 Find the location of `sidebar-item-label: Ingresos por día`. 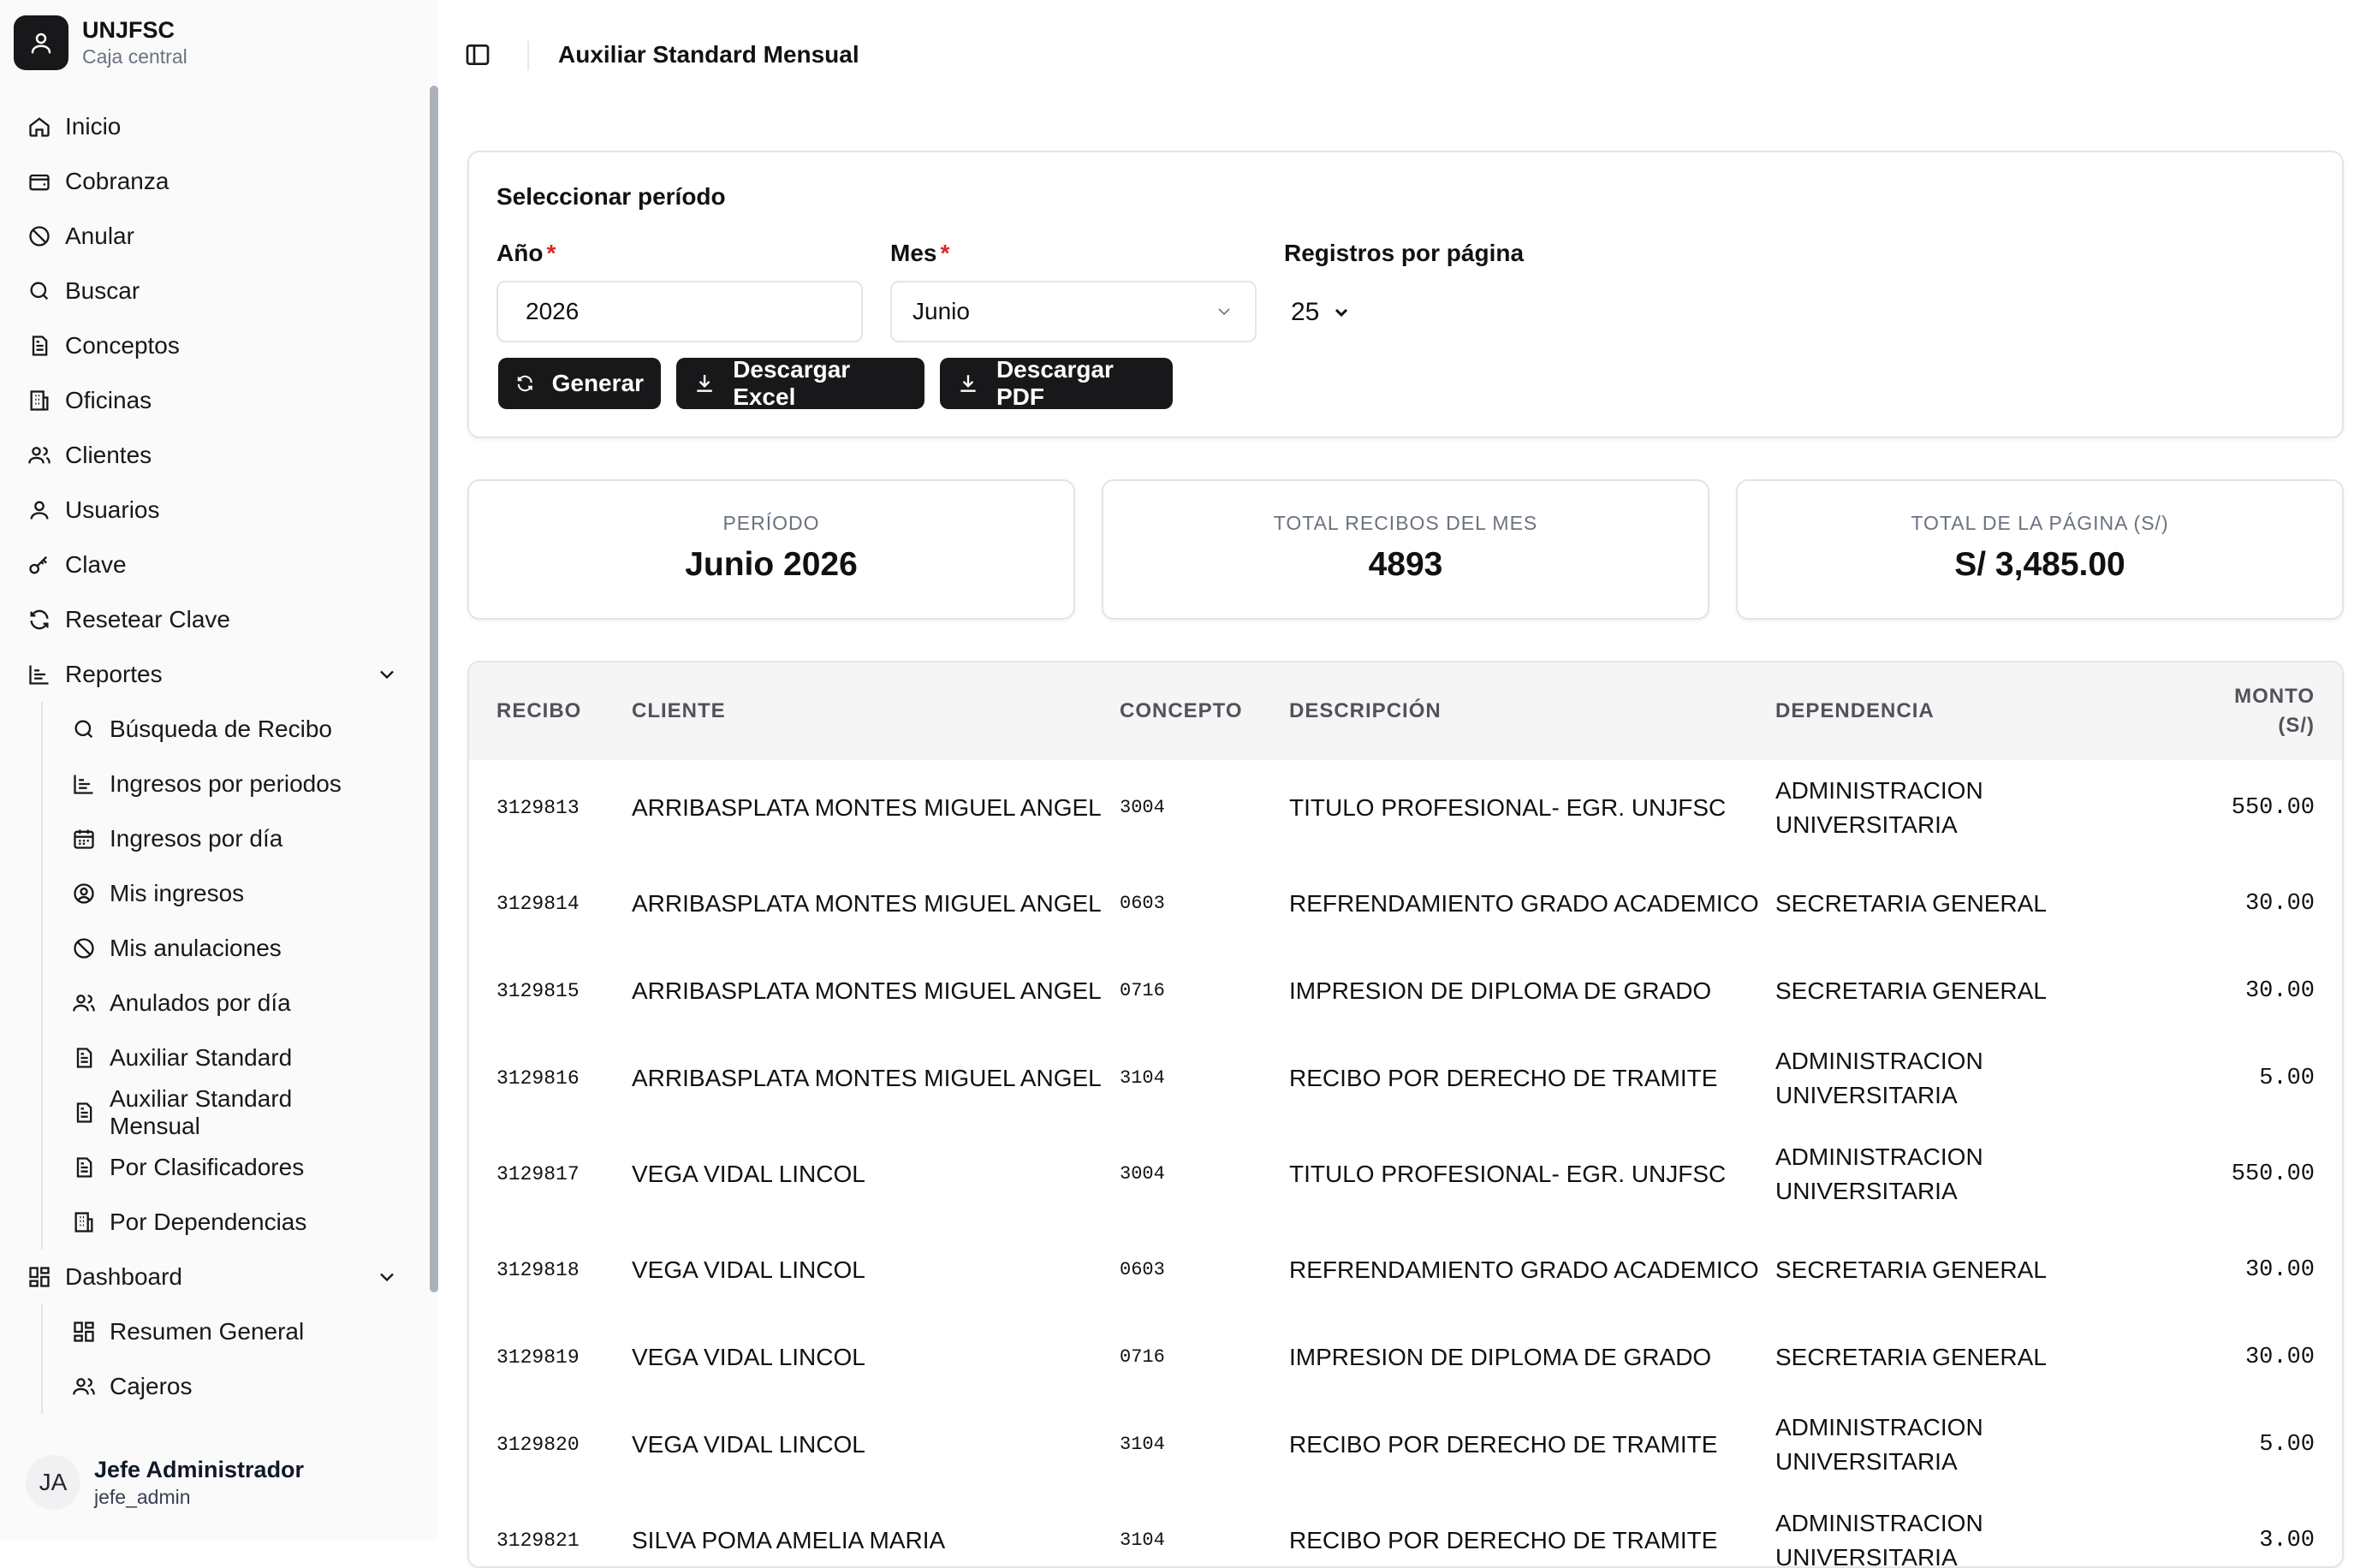

sidebar-item-label: Ingresos por día is located at coordinates (197, 838).